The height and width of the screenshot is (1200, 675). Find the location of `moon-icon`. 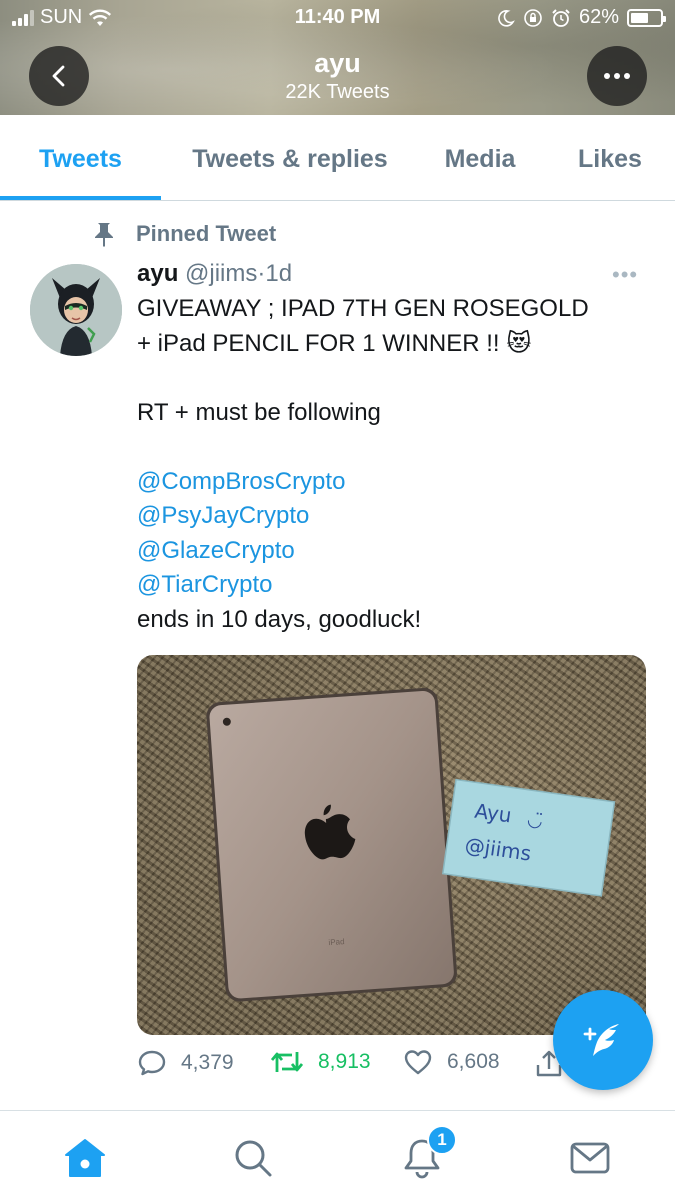

moon-icon is located at coordinates (506, 18).